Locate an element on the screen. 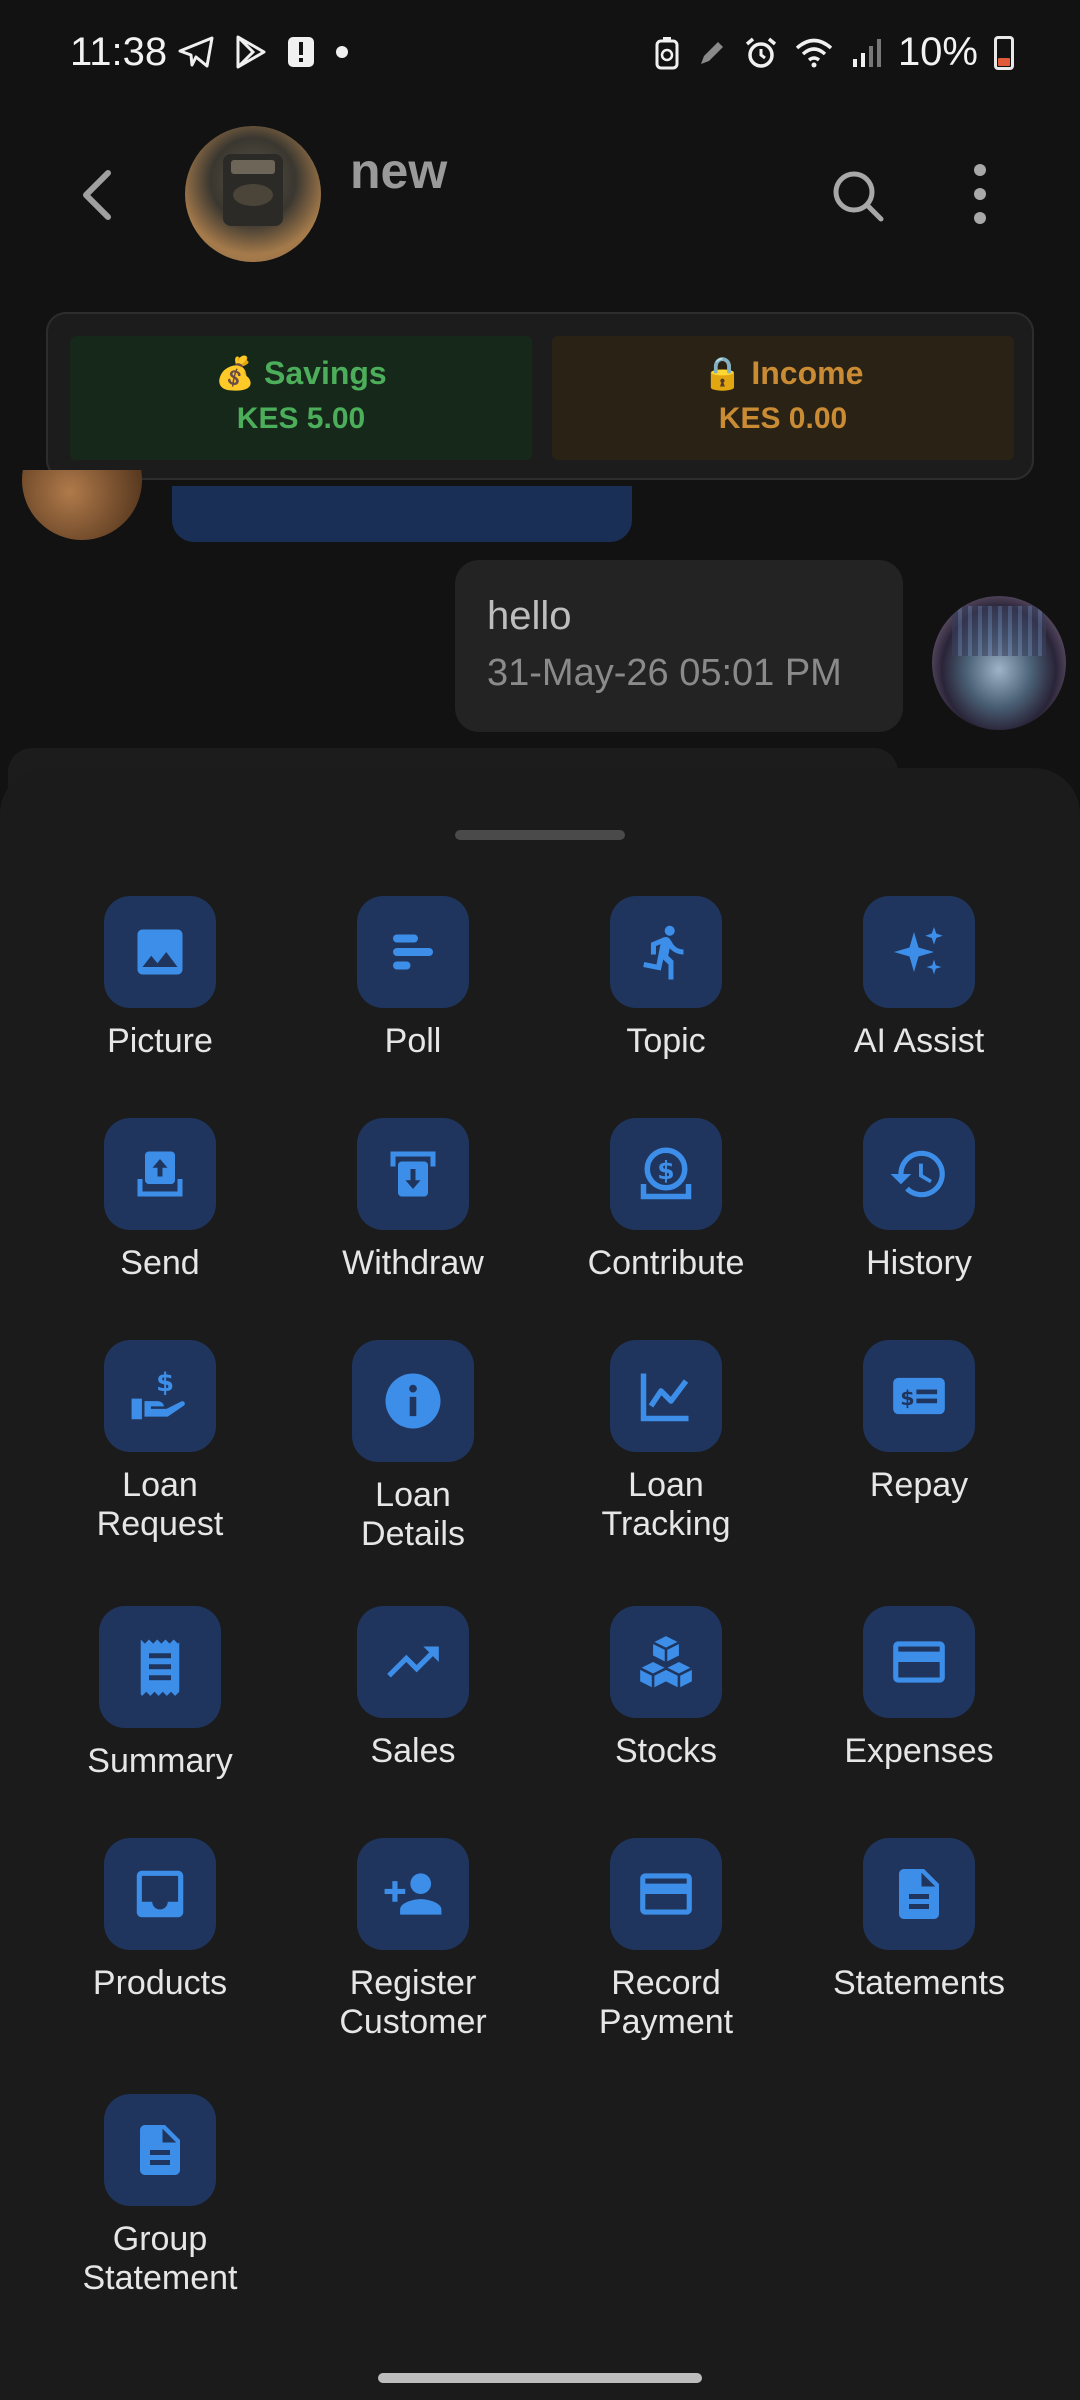 Image resolution: width=1080 pixels, height=2400 pixels. history-icon is located at coordinates (919, 1174).